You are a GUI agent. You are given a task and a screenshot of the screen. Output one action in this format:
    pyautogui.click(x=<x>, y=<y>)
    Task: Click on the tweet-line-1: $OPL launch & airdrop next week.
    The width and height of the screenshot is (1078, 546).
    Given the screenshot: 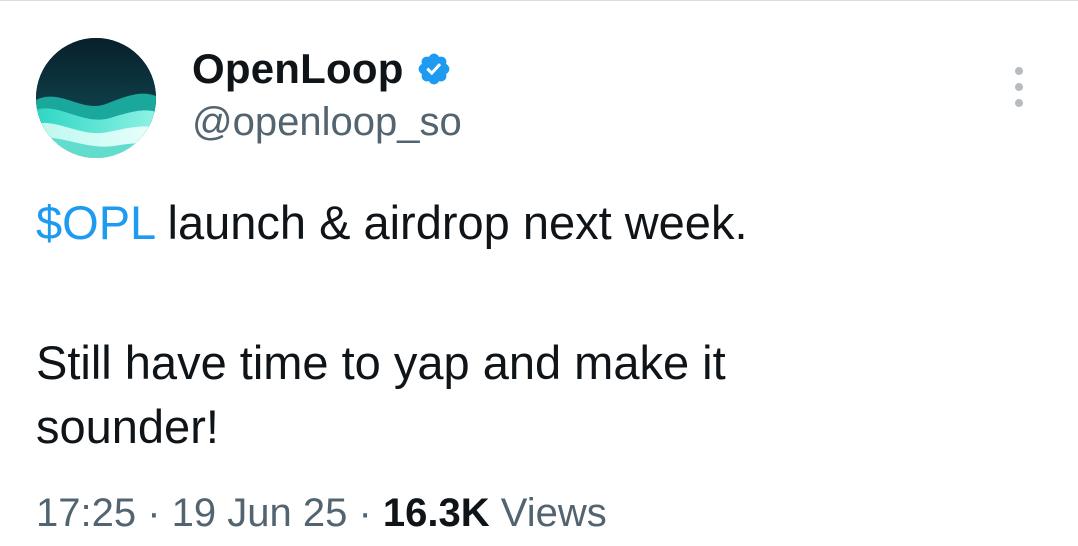 What is the action you would take?
    pyautogui.click(x=536, y=223)
    